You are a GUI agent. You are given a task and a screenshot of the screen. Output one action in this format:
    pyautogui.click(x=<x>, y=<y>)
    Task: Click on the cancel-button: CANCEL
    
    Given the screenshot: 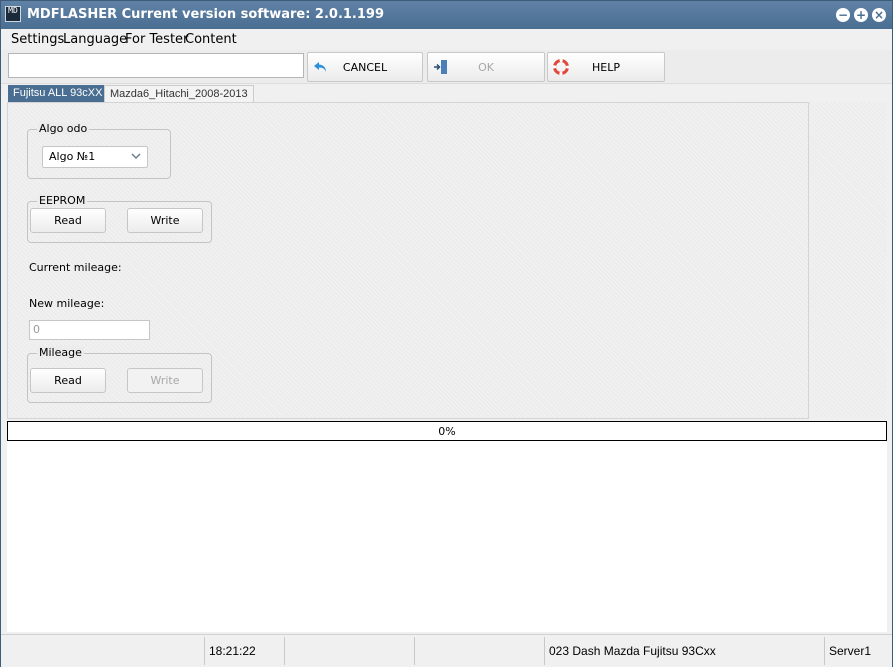 What is the action you would take?
    pyautogui.click(x=365, y=67)
    